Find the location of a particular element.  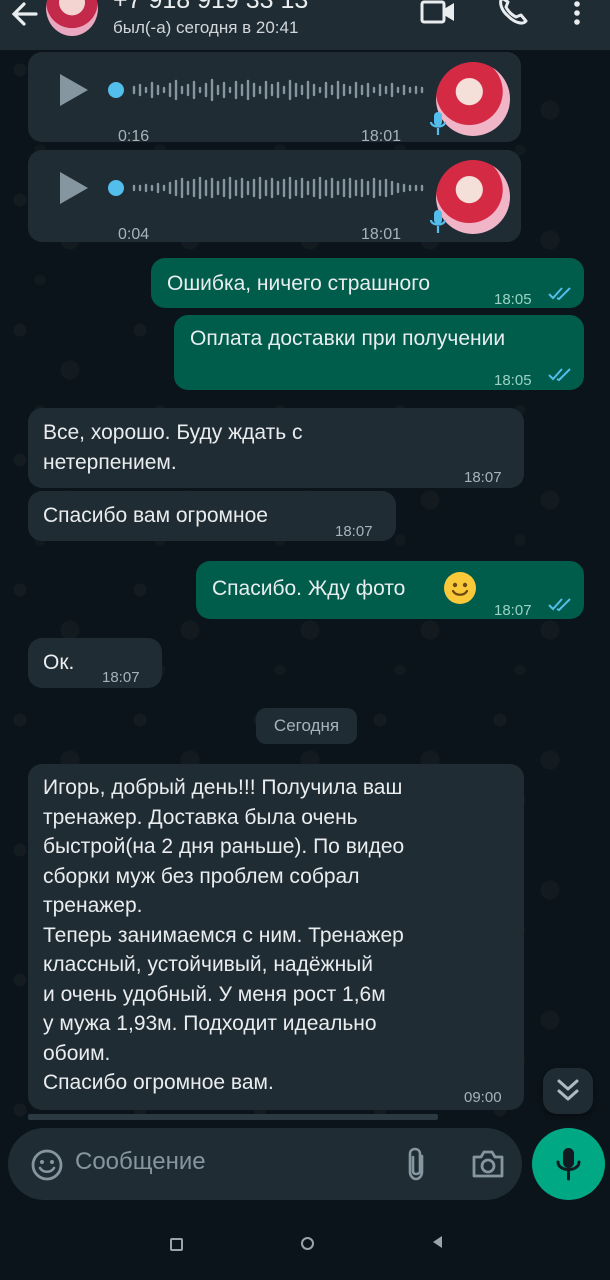

next-message-peek is located at coordinates (233, 1117).